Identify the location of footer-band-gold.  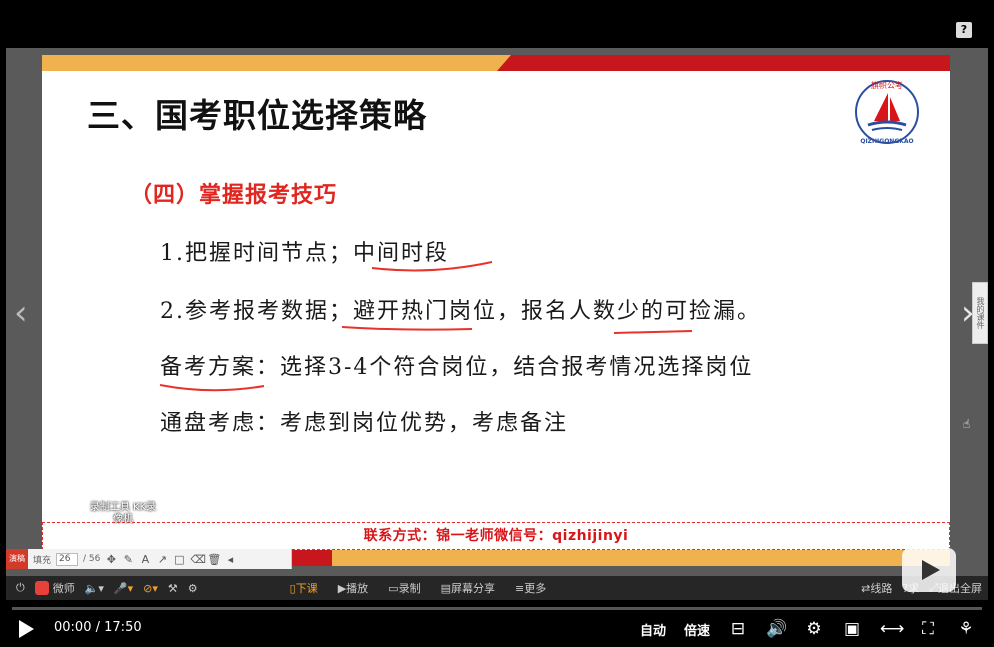
(641, 558).